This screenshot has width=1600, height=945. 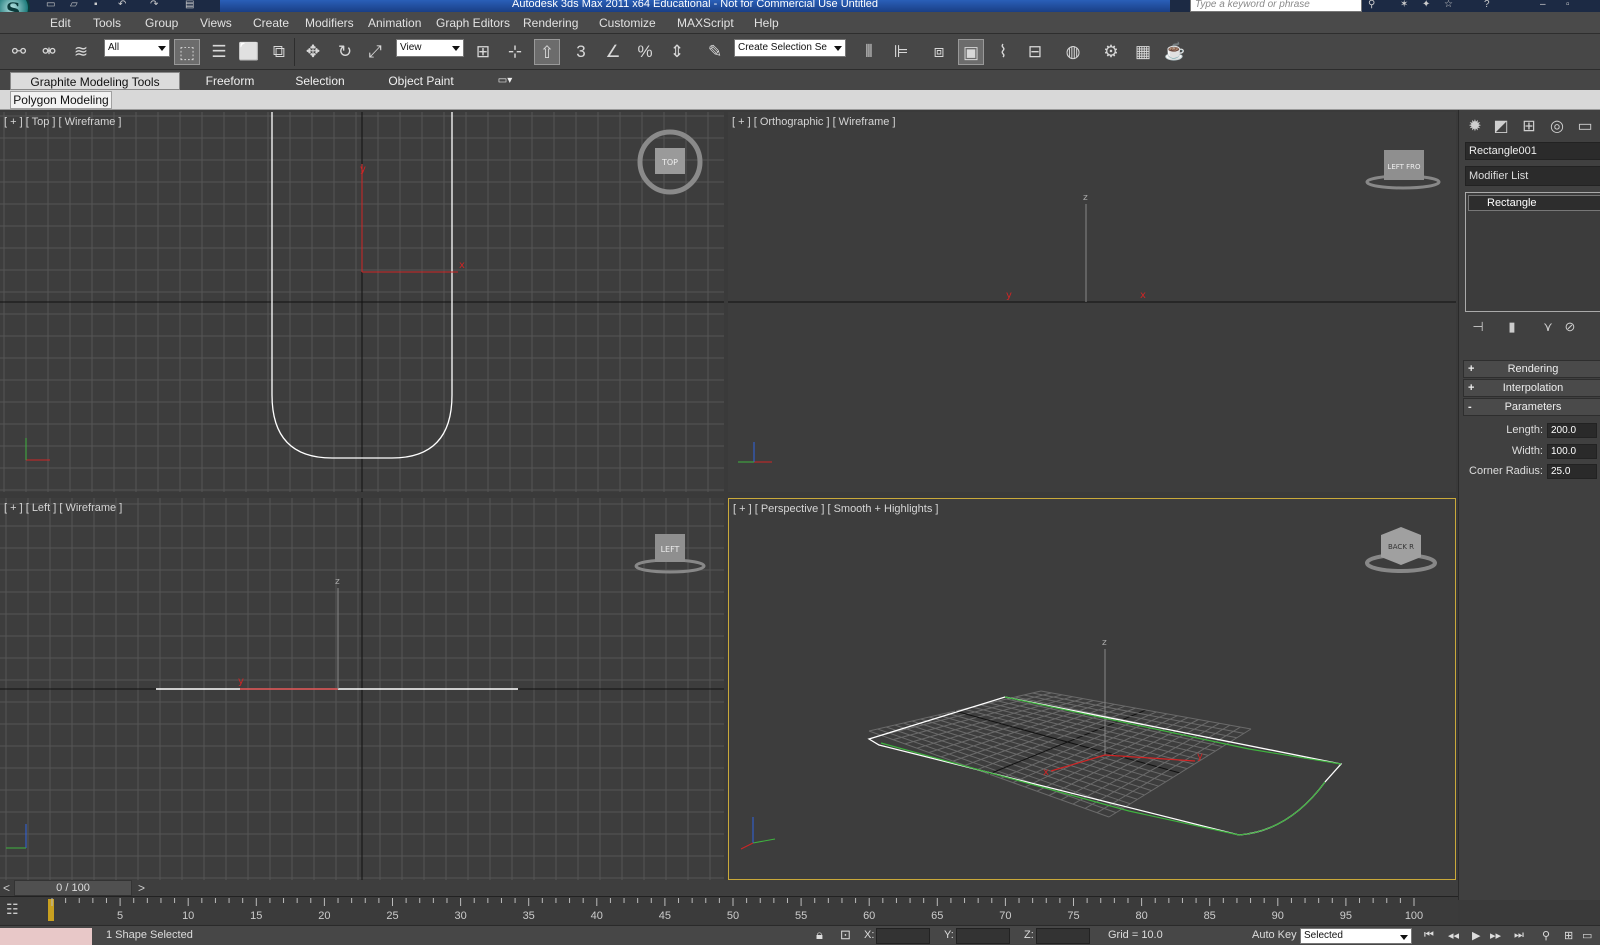 I want to click on ribbon-toggle-icon: ▣, so click(x=971, y=52).